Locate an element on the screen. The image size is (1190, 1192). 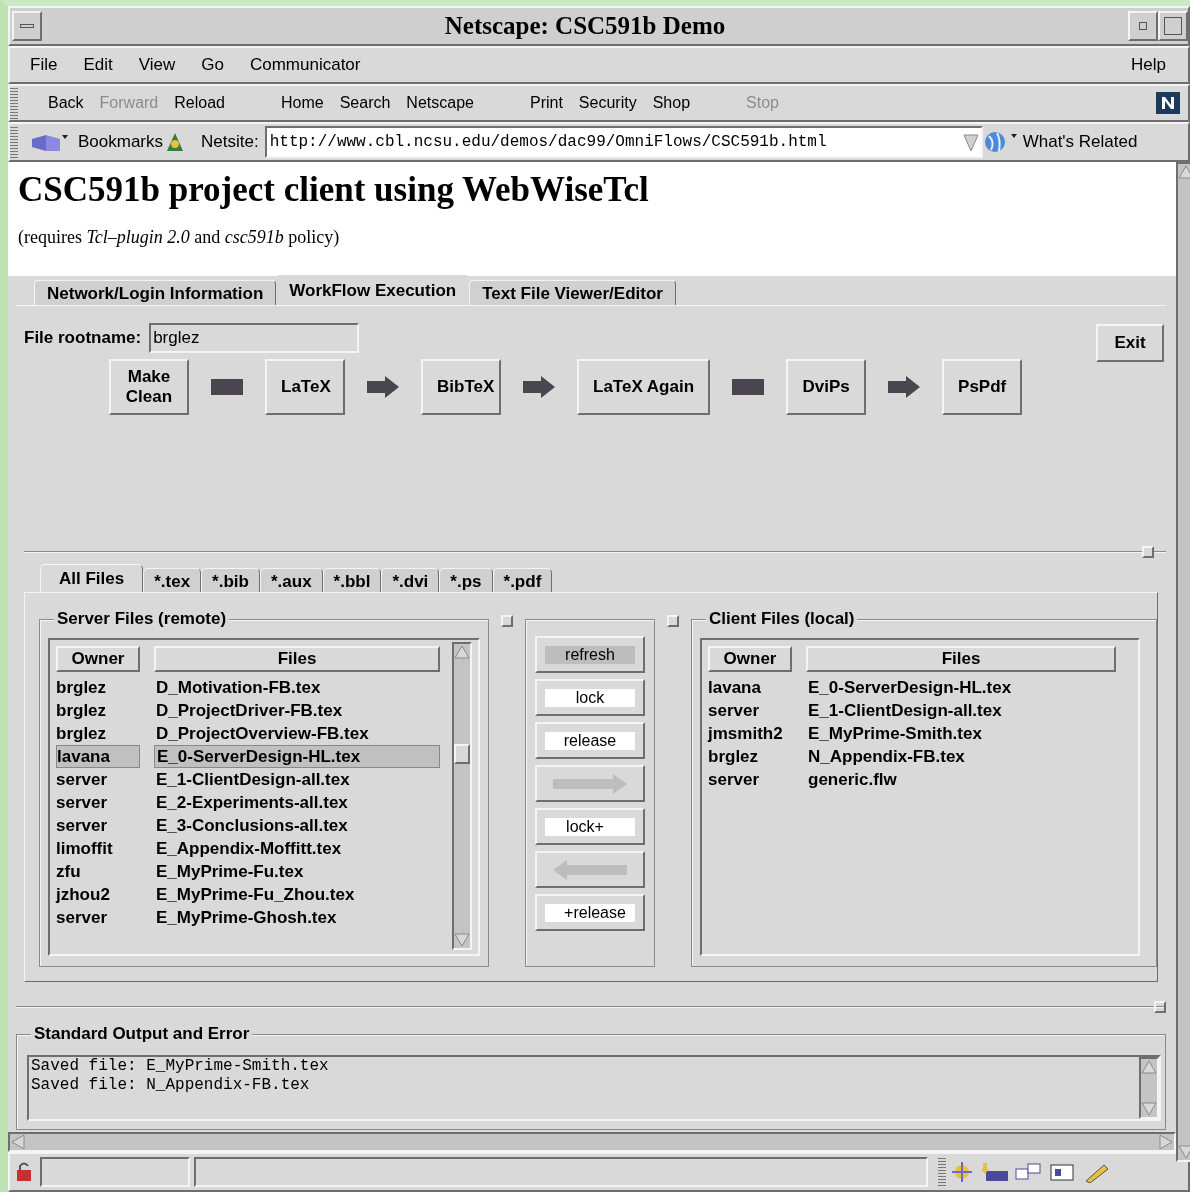
owner-cell: jzhou2 is located at coordinates (98, 894).